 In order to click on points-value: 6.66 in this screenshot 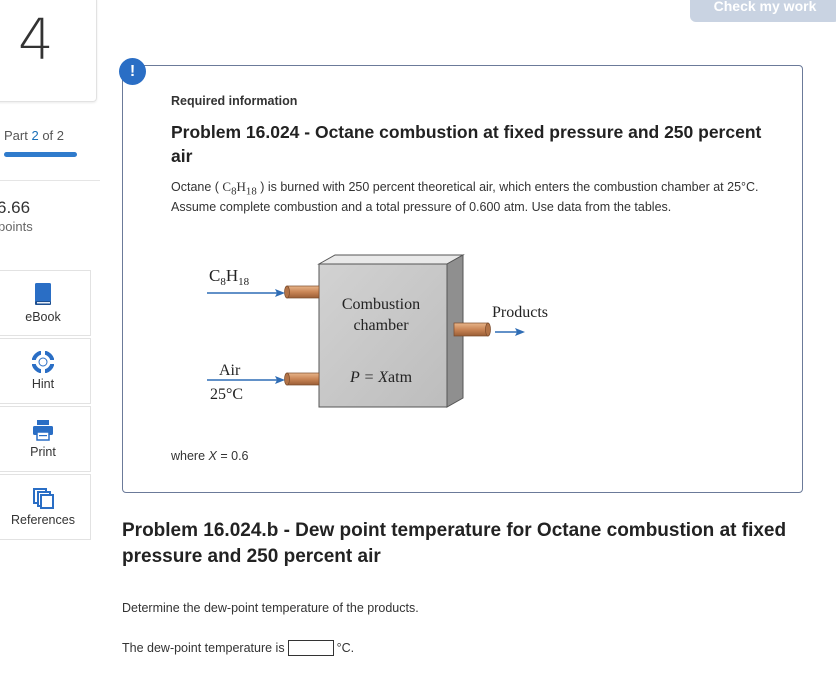, I will do `click(15, 207)`.